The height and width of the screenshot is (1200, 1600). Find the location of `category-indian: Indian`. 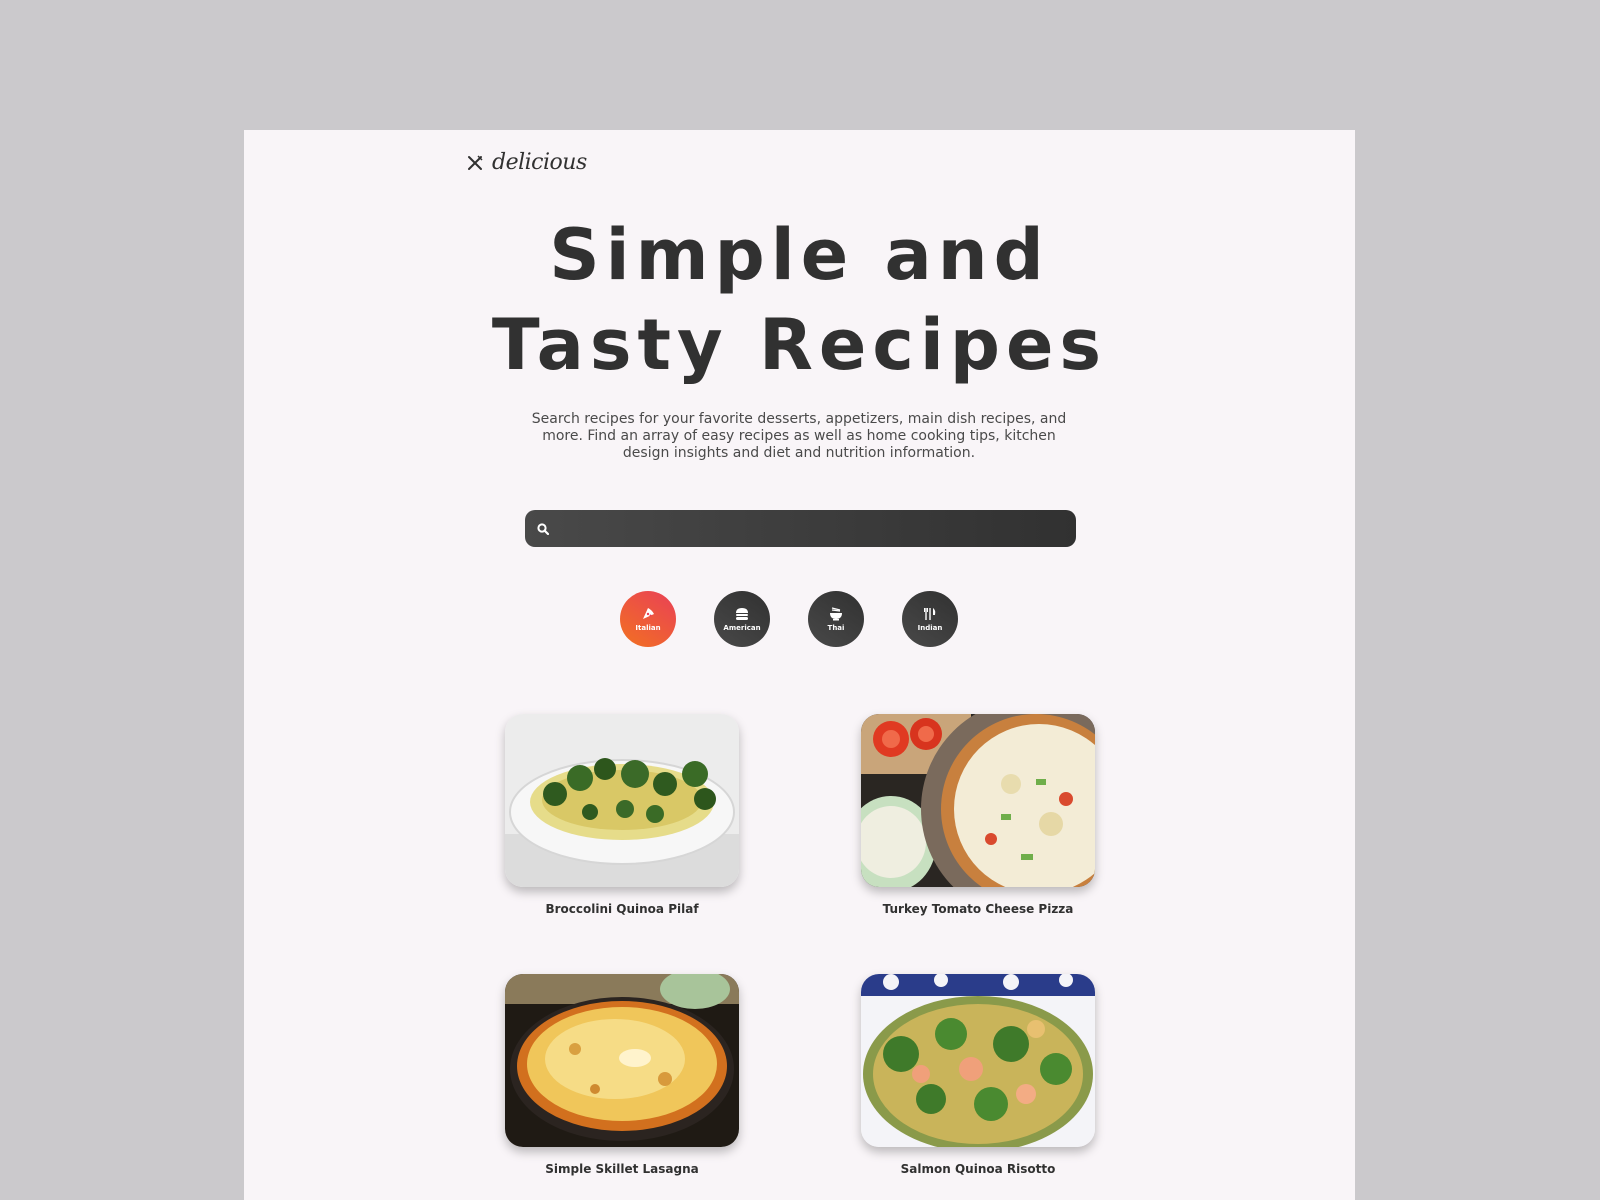

category-indian: Indian is located at coordinates (930, 619).